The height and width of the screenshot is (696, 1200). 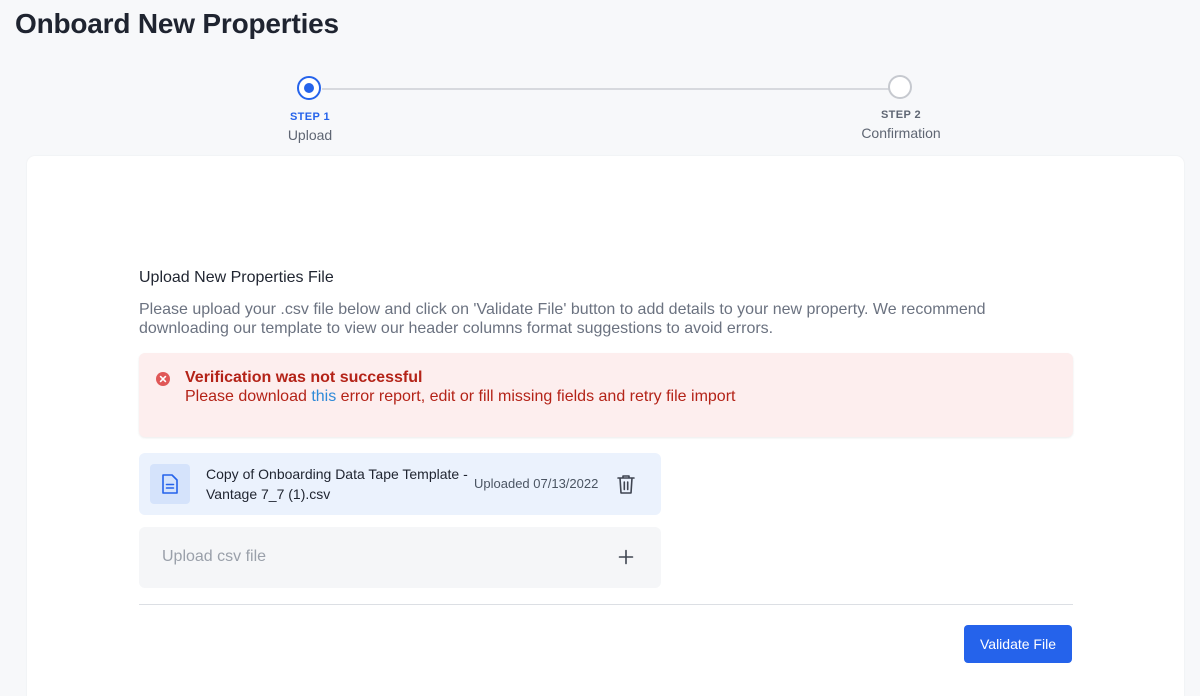 What do you see at coordinates (605, 89) in the screenshot?
I see `stepper-connector` at bounding box center [605, 89].